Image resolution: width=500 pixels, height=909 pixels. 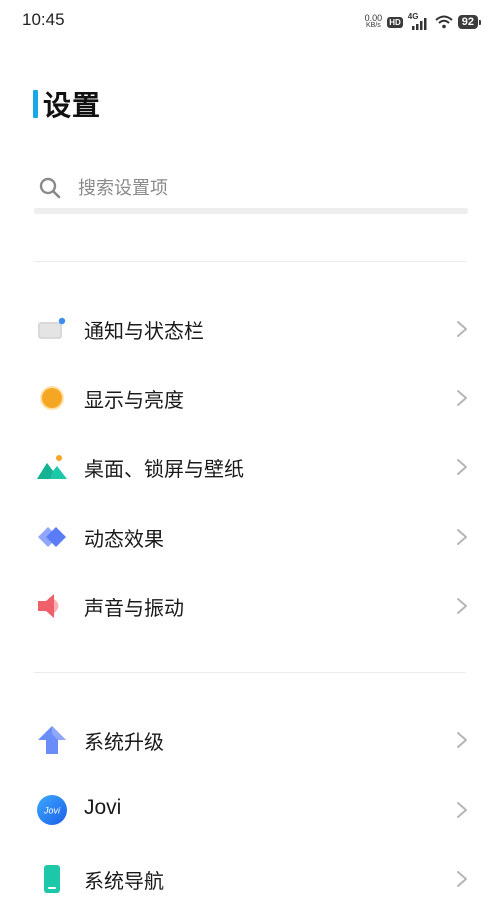 I want to click on sound-vibration-icon, so click(x=48, y=606).